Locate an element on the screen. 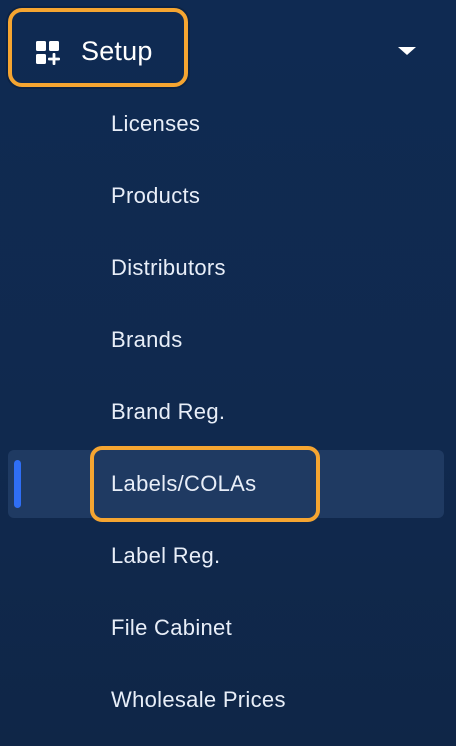 This screenshot has height=746, width=456. chevron-down-icon is located at coordinates (407, 51).